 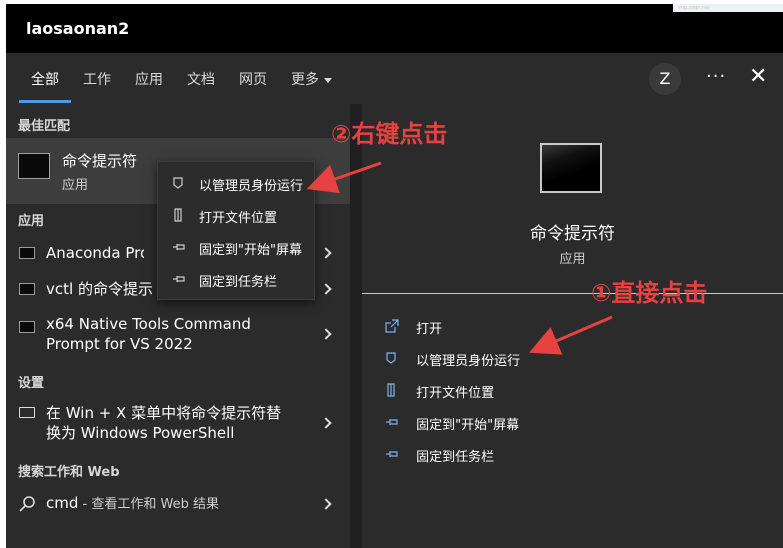 I want to click on arrow-to-context-menu, so click(x=344, y=177).